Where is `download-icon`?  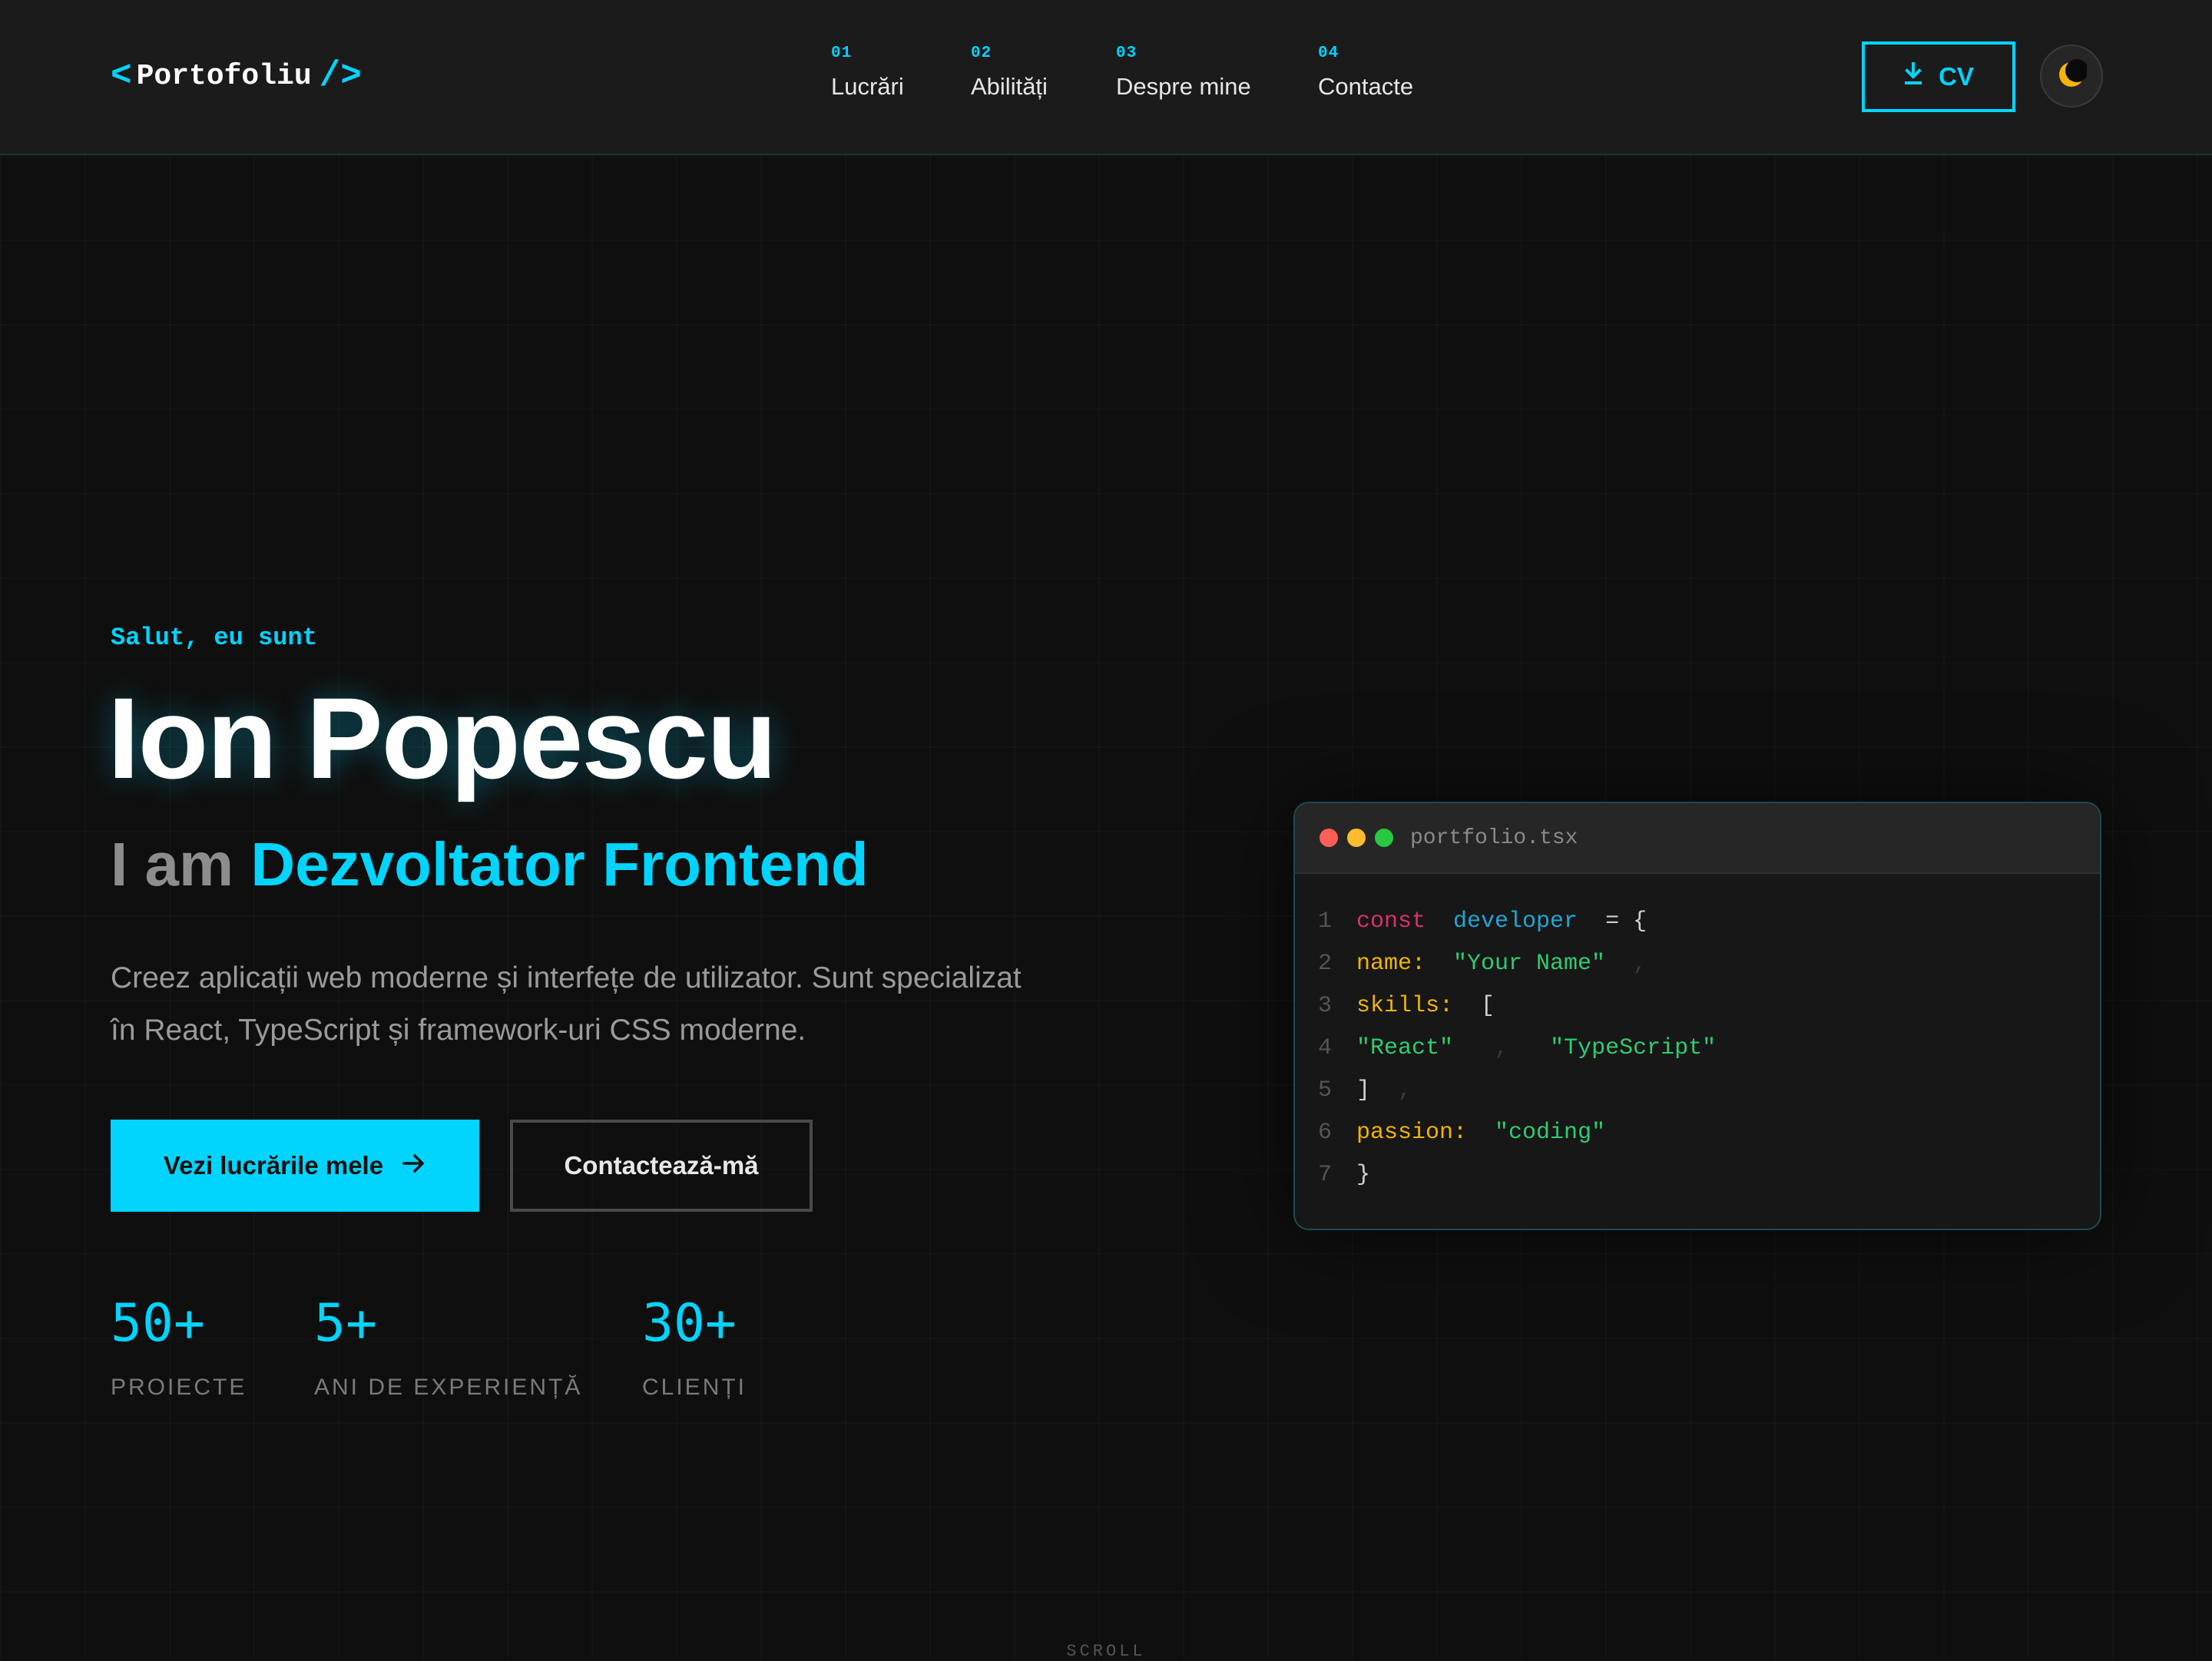
download-icon is located at coordinates (1913, 76).